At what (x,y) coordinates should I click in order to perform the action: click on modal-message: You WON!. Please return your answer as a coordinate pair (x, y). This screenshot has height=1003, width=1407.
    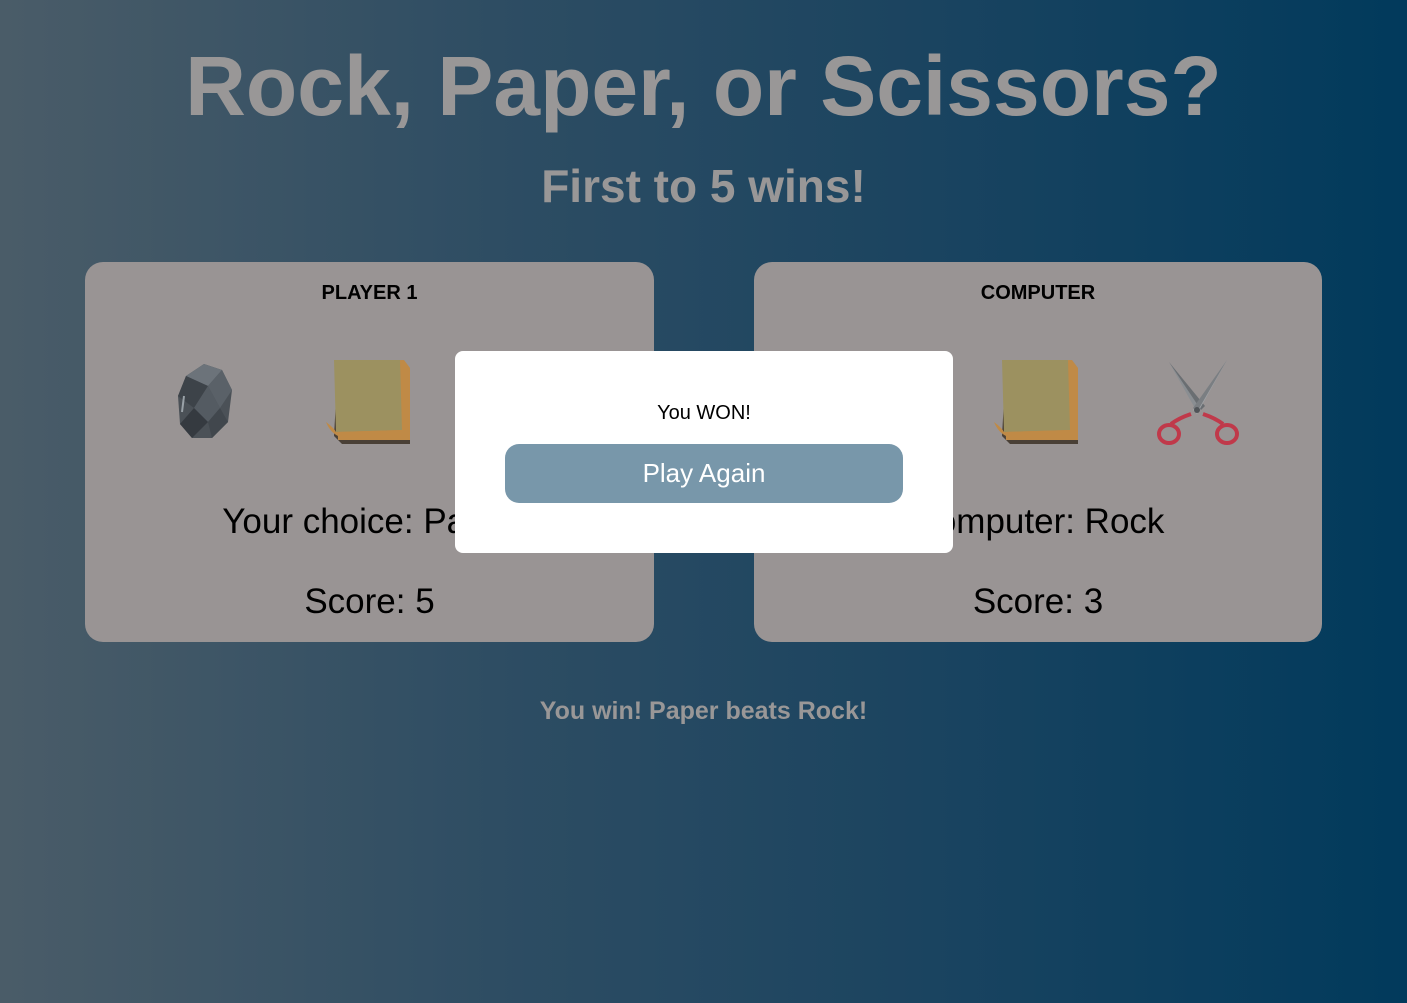
    Looking at the image, I should click on (704, 413).